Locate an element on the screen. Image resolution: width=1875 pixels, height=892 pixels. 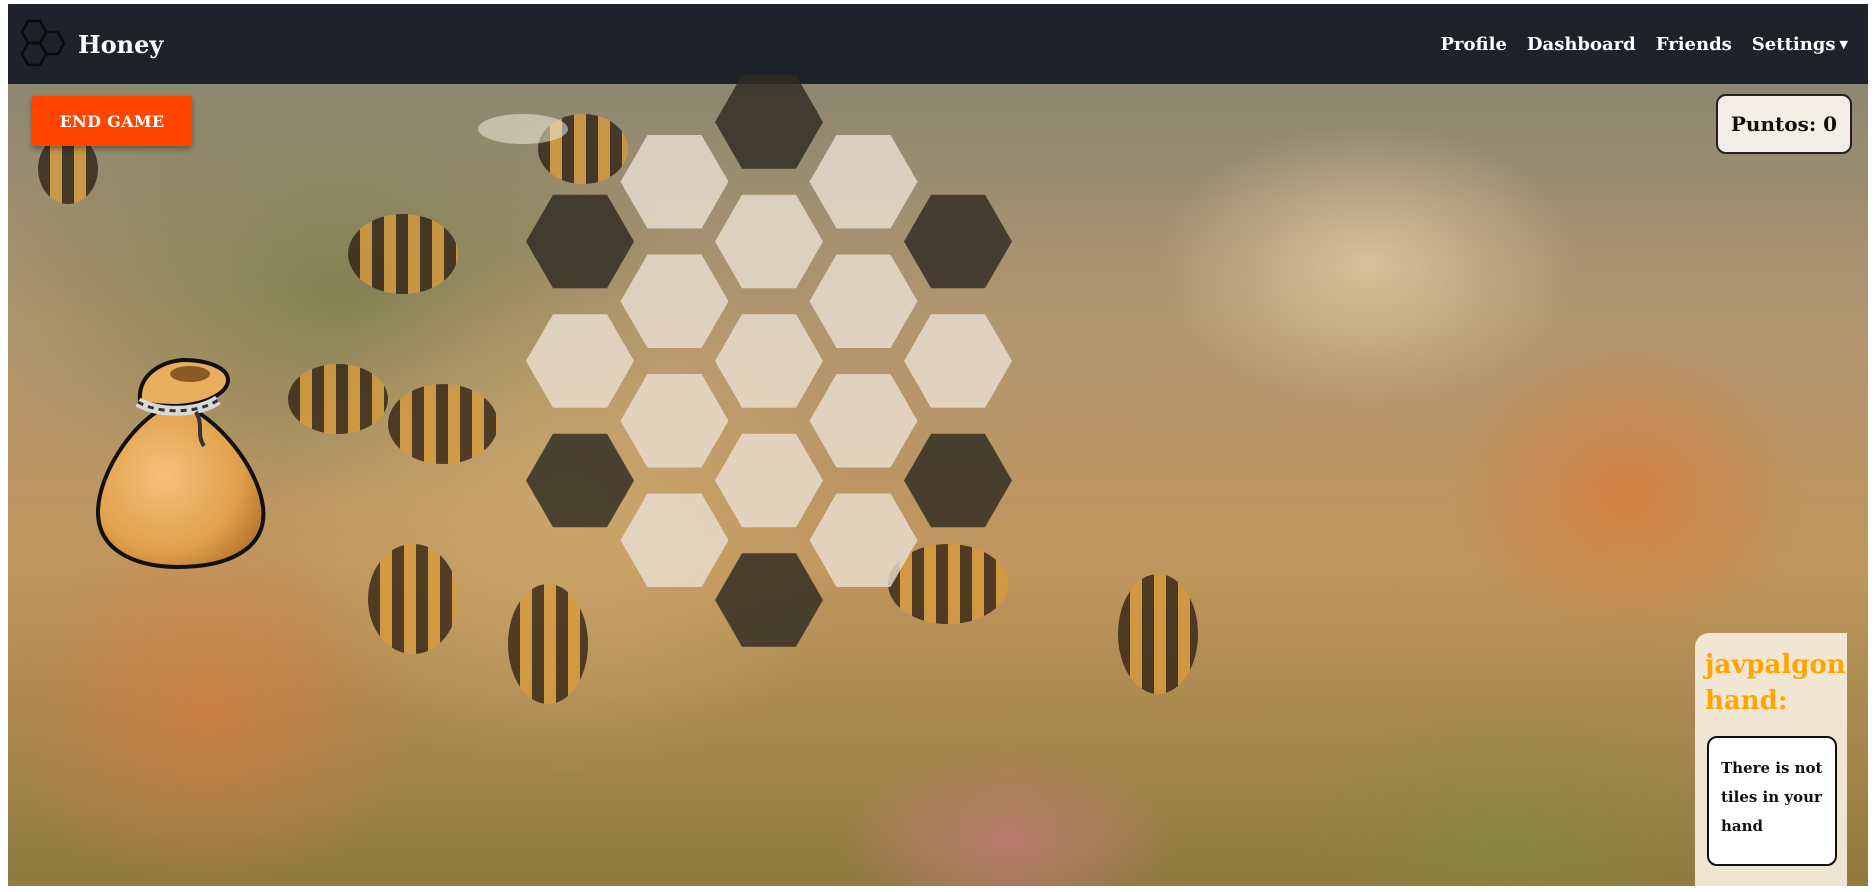
hand-tiles-box: There is not tiles in your hand is located at coordinates (1772, 801).